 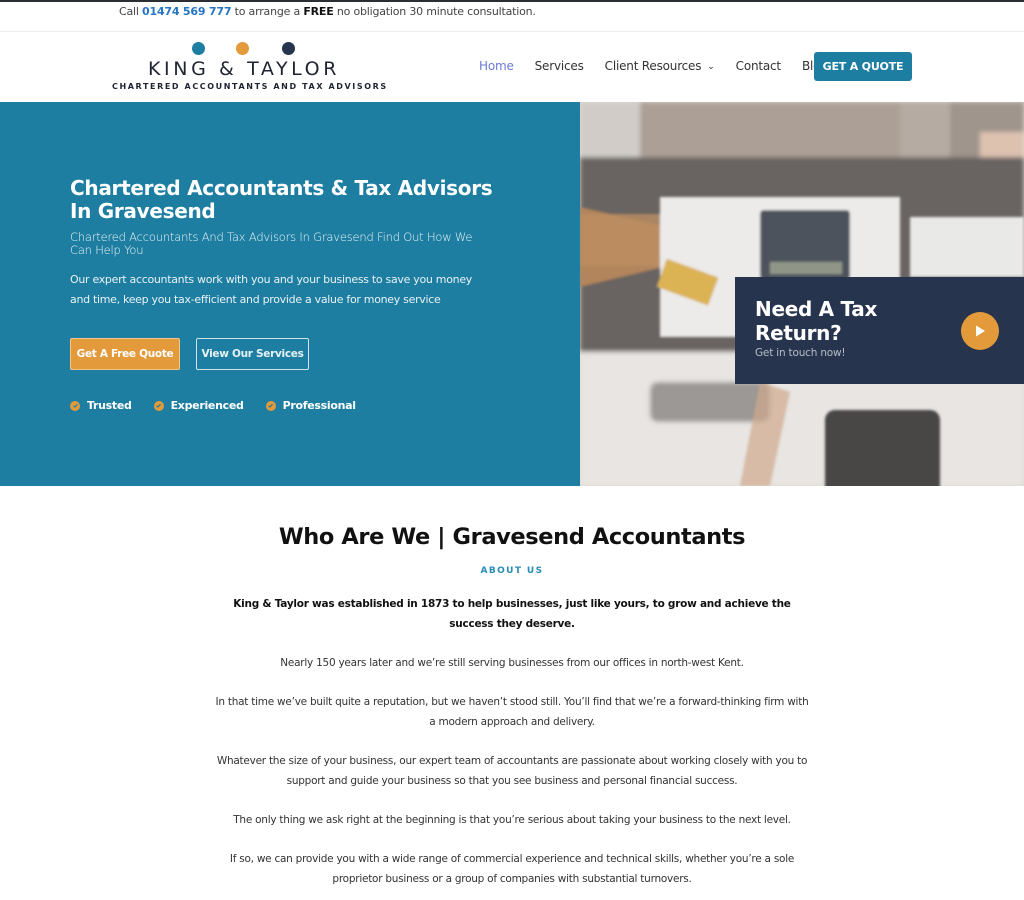 I want to click on free-emphasis: FREE, so click(x=318, y=11).